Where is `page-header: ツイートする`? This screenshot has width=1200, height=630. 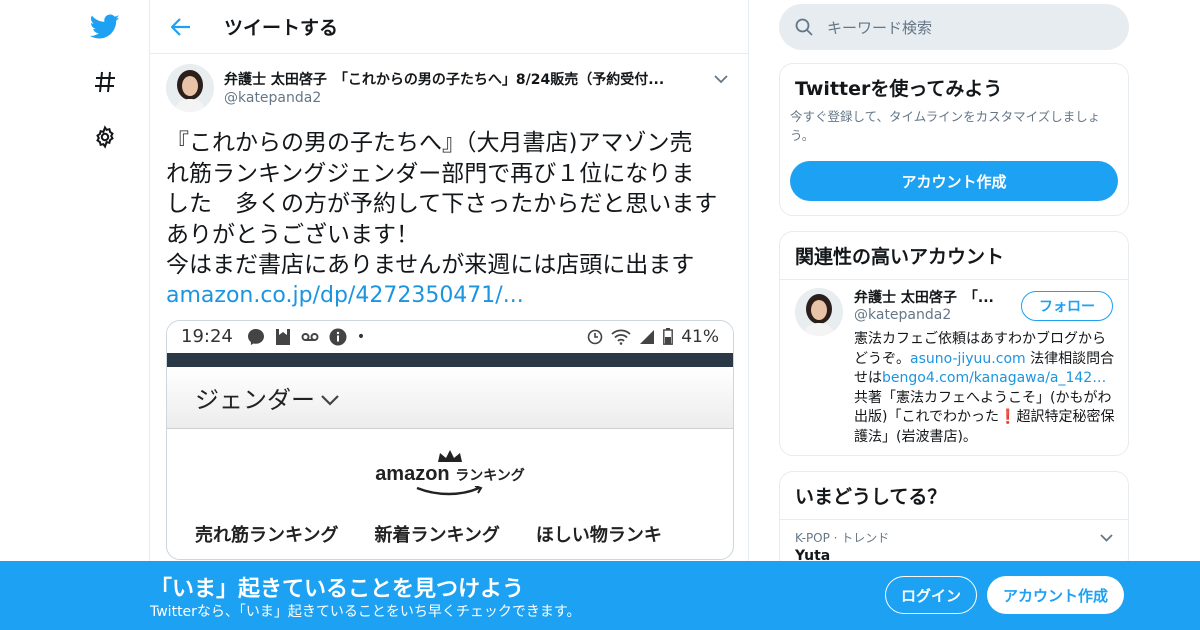
page-header: ツイートする is located at coordinates (449, 27).